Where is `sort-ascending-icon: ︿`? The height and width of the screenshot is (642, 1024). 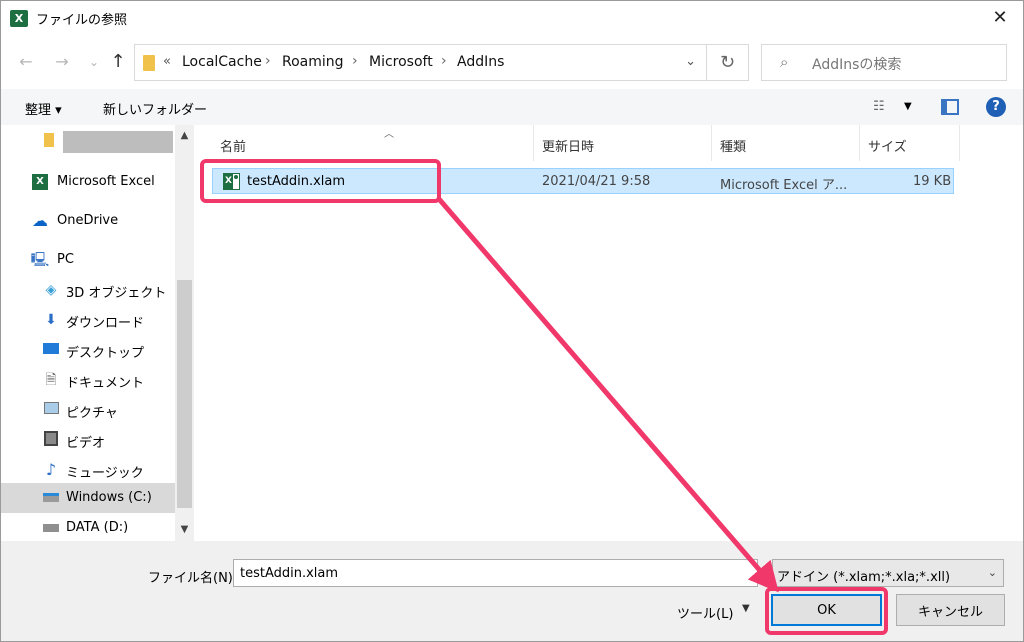
sort-ascending-icon: ︿ is located at coordinates (389, 134).